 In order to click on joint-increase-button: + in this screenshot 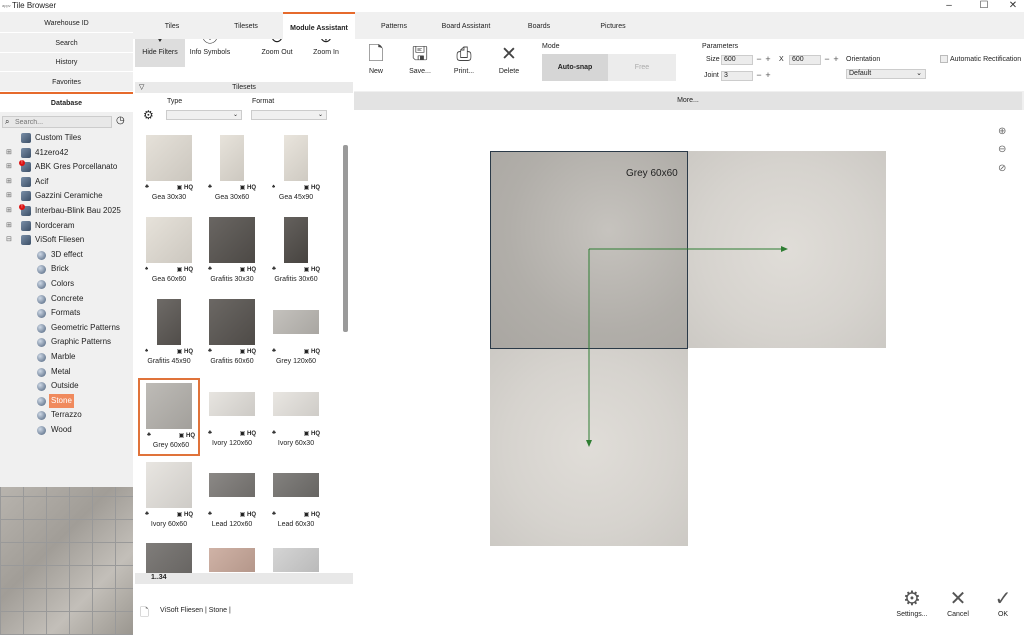, I will do `click(768, 75)`.